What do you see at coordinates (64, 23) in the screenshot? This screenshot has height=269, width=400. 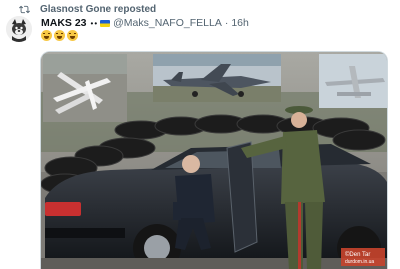 I see `display-name: MAKS 23` at bounding box center [64, 23].